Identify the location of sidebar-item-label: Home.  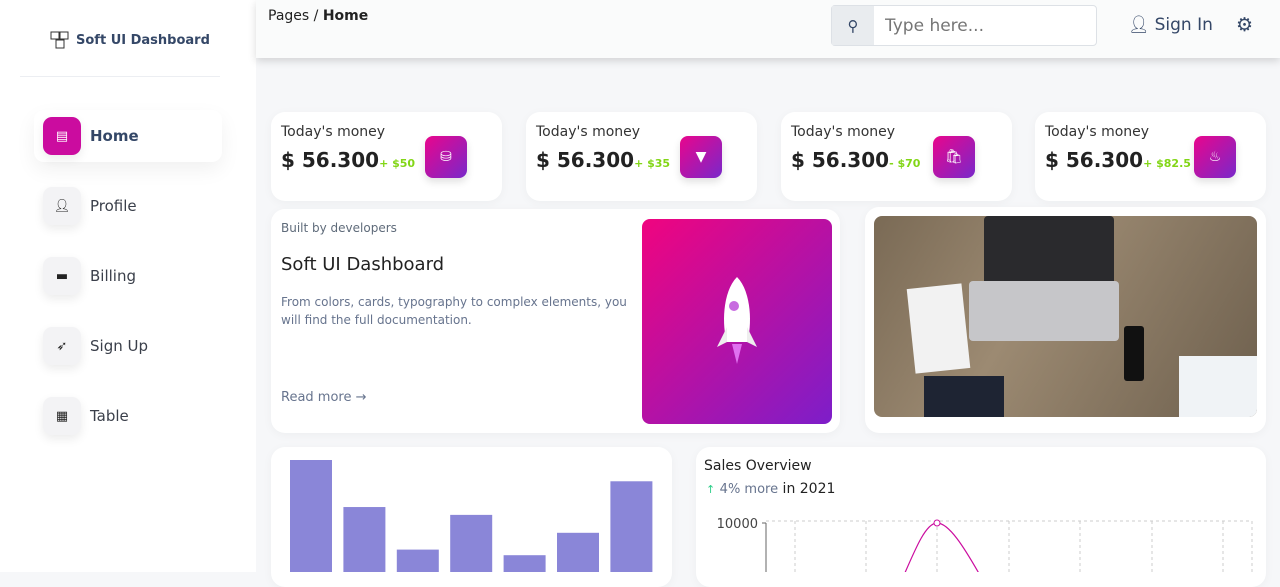
(114, 136).